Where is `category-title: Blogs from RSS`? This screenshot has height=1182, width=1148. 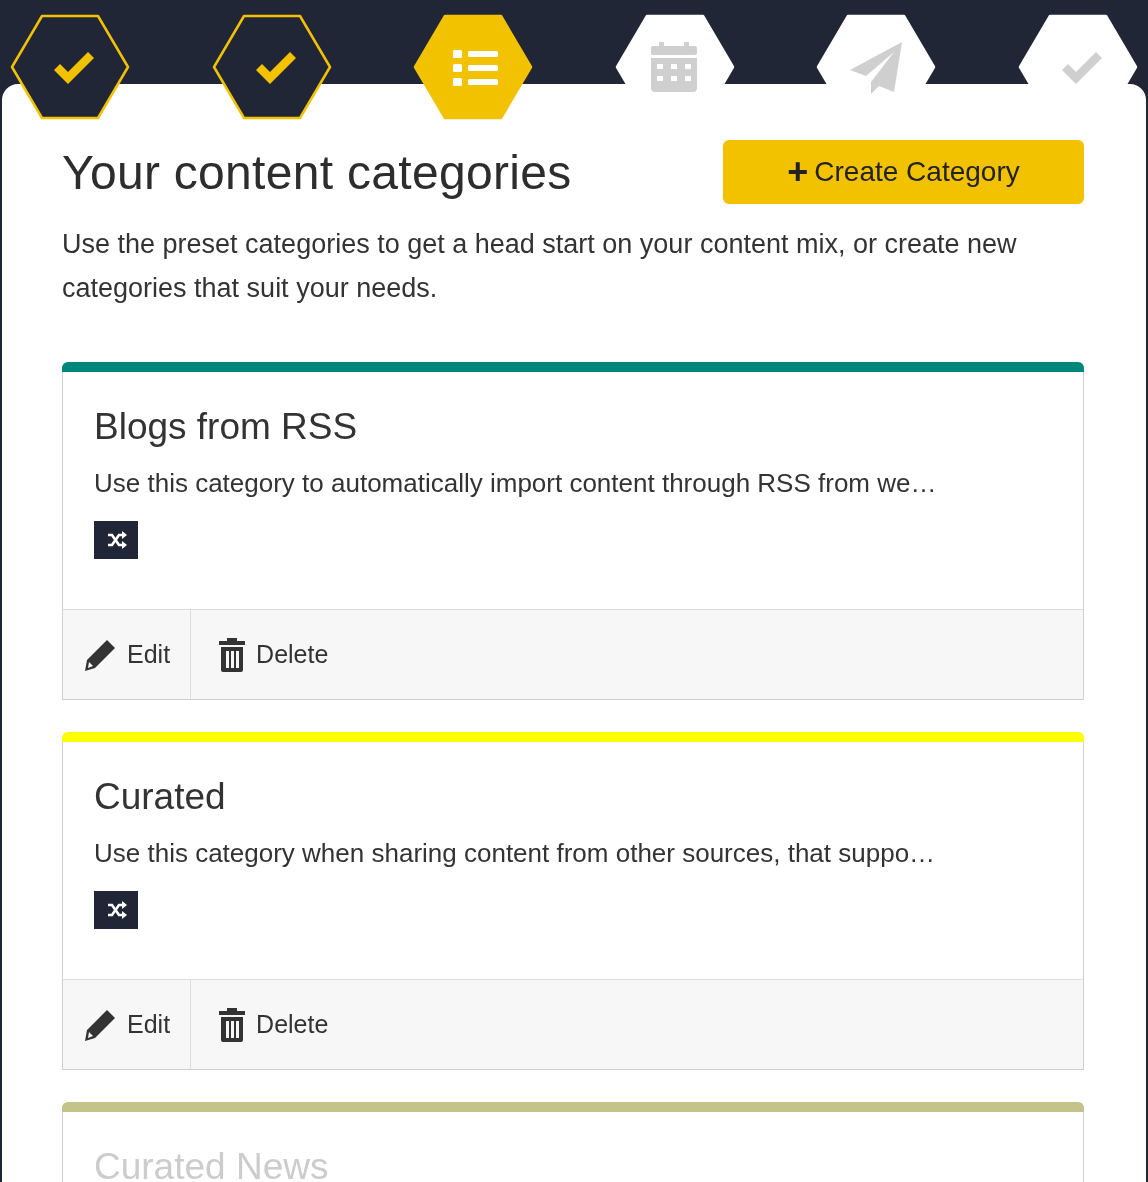
category-title: Blogs from RSS is located at coordinates (226, 427).